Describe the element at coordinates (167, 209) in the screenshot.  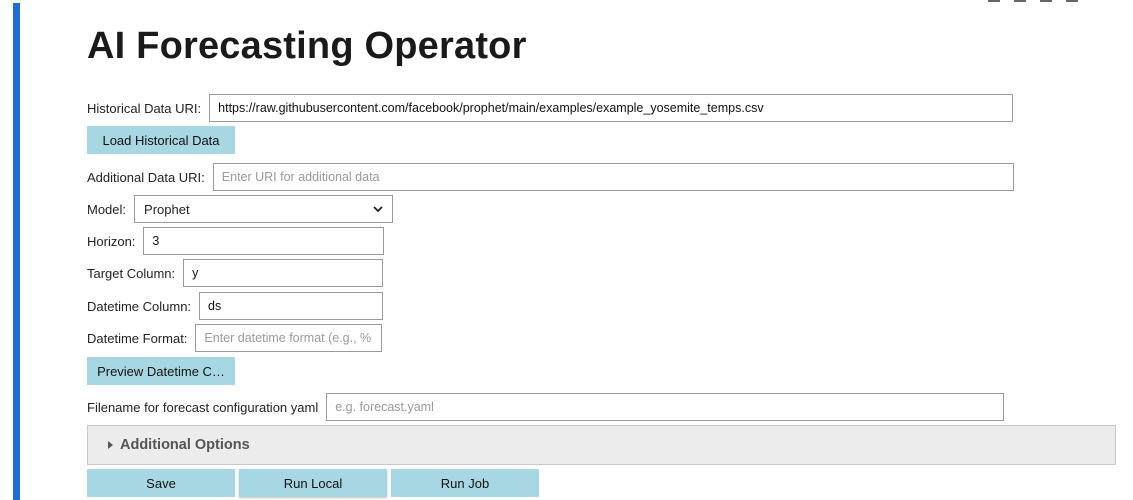
I see `model-select-value: Prophet` at that location.